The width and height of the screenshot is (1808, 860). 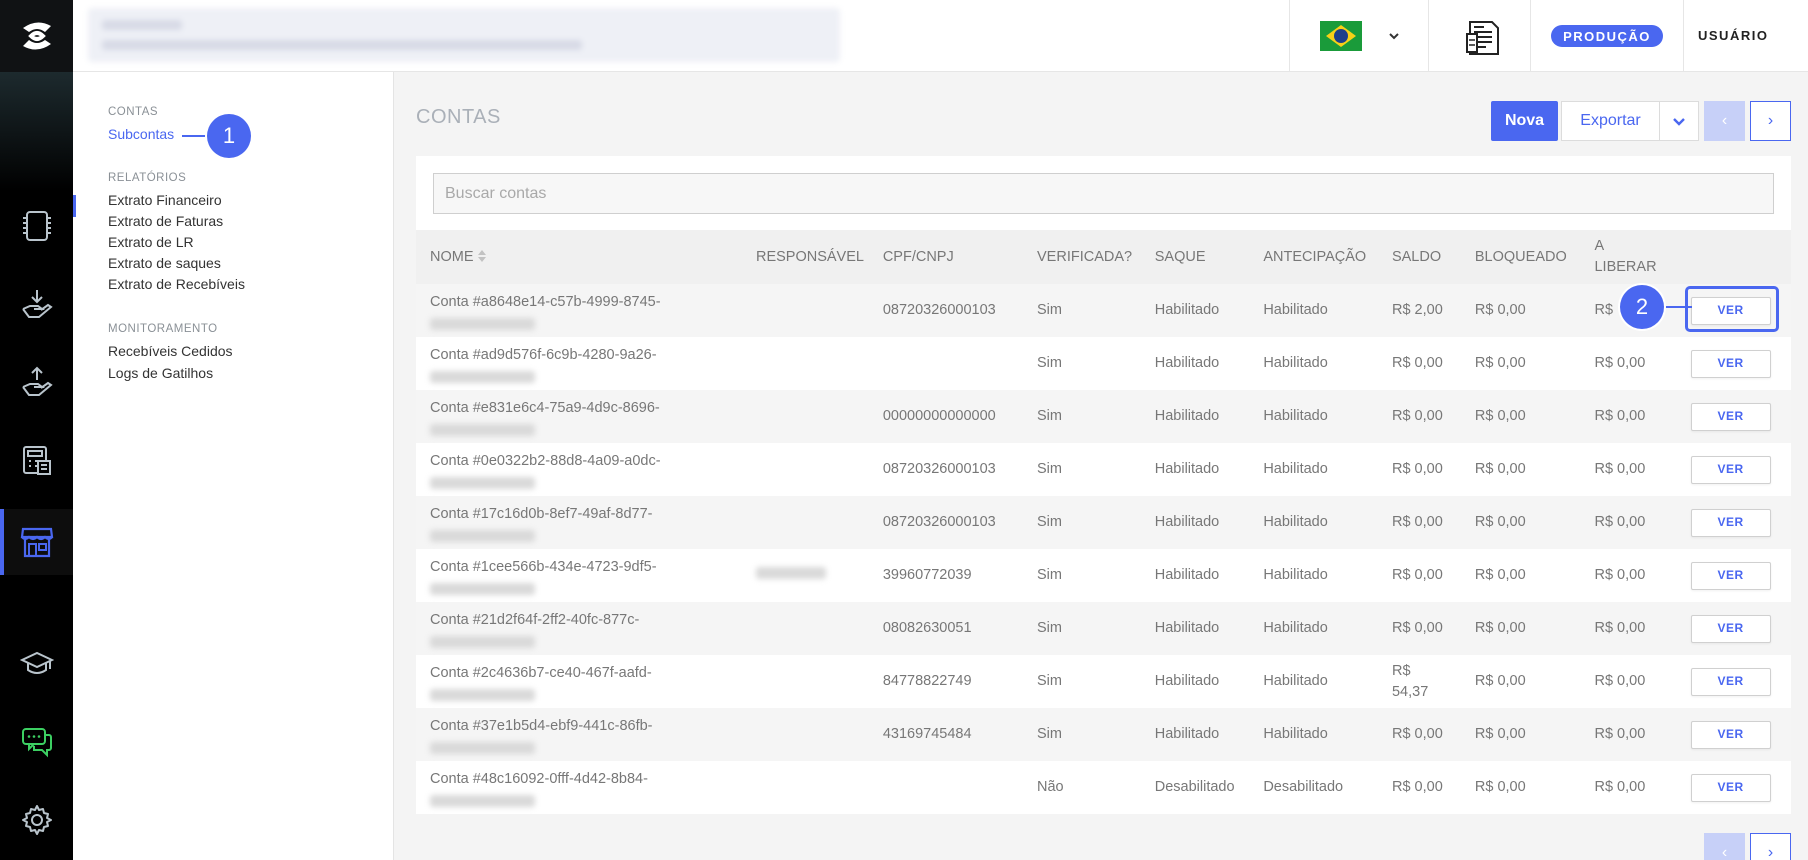 I want to click on next-page-button-bottom: ›, so click(x=1770, y=846).